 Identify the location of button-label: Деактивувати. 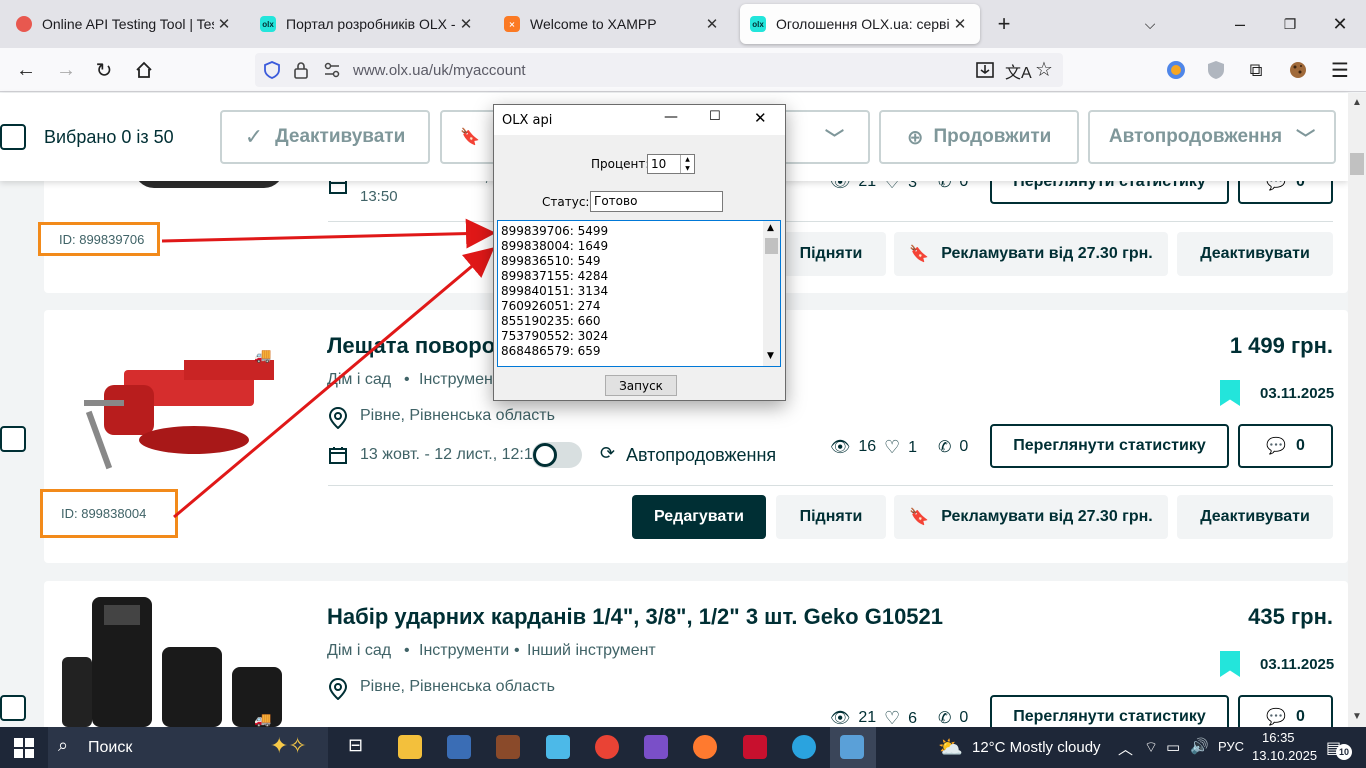
(340, 136).